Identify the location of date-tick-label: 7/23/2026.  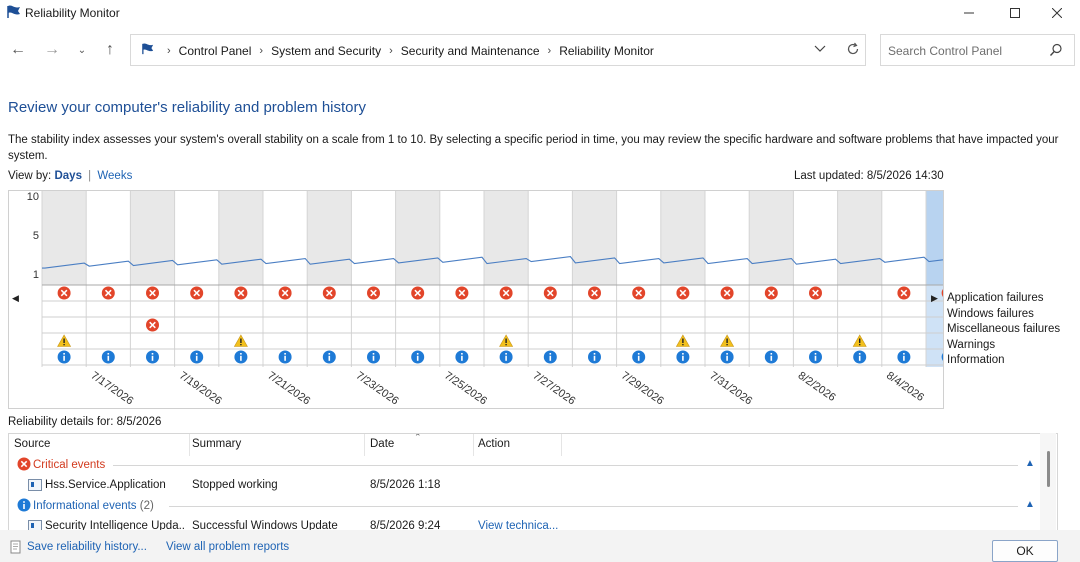
(377, 389).